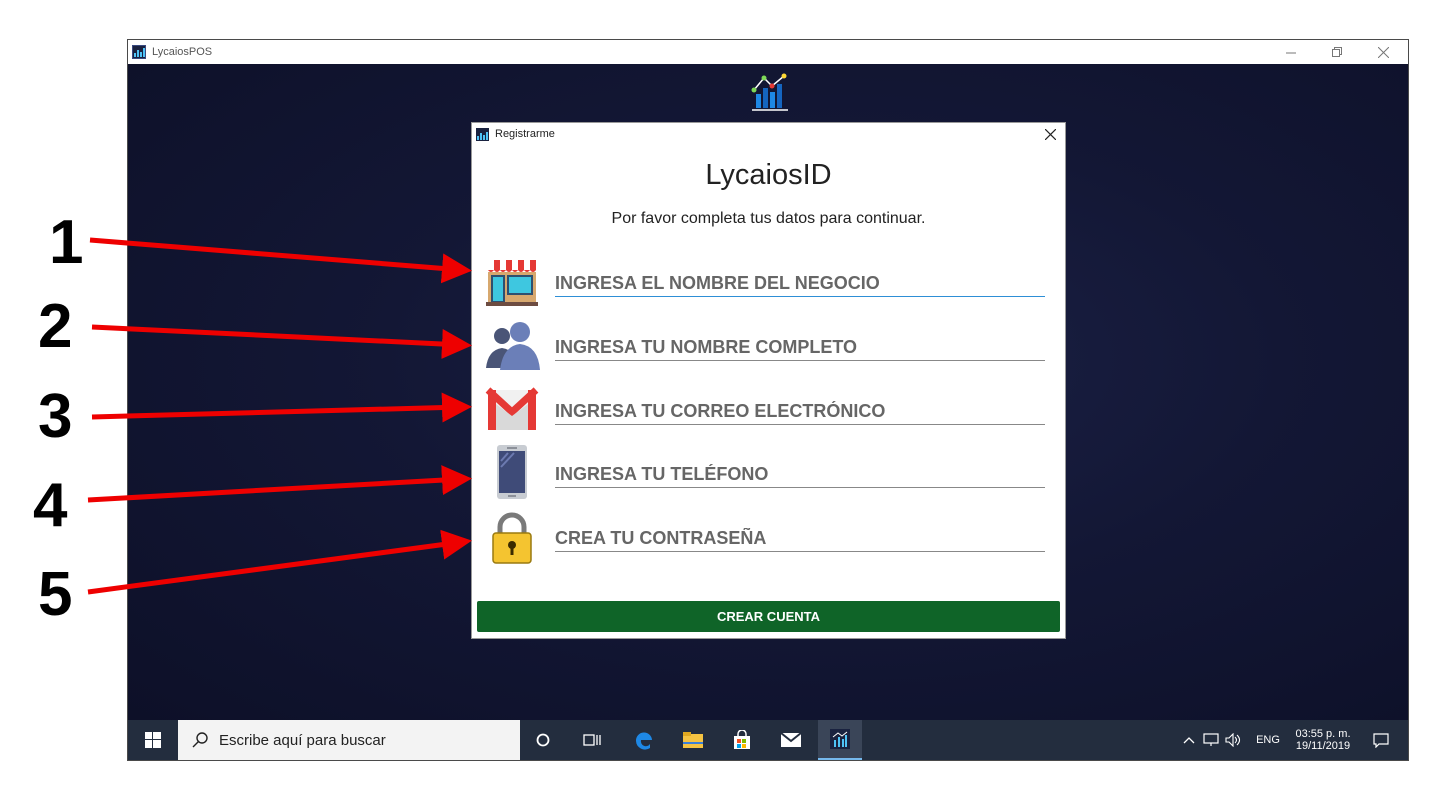 Image resolution: width=1440 pixels, height=800 pixels. What do you see at coordinates (482, 134) in the screenshot?
I see `dialog-app-icon` at bounding box center [482, 134].